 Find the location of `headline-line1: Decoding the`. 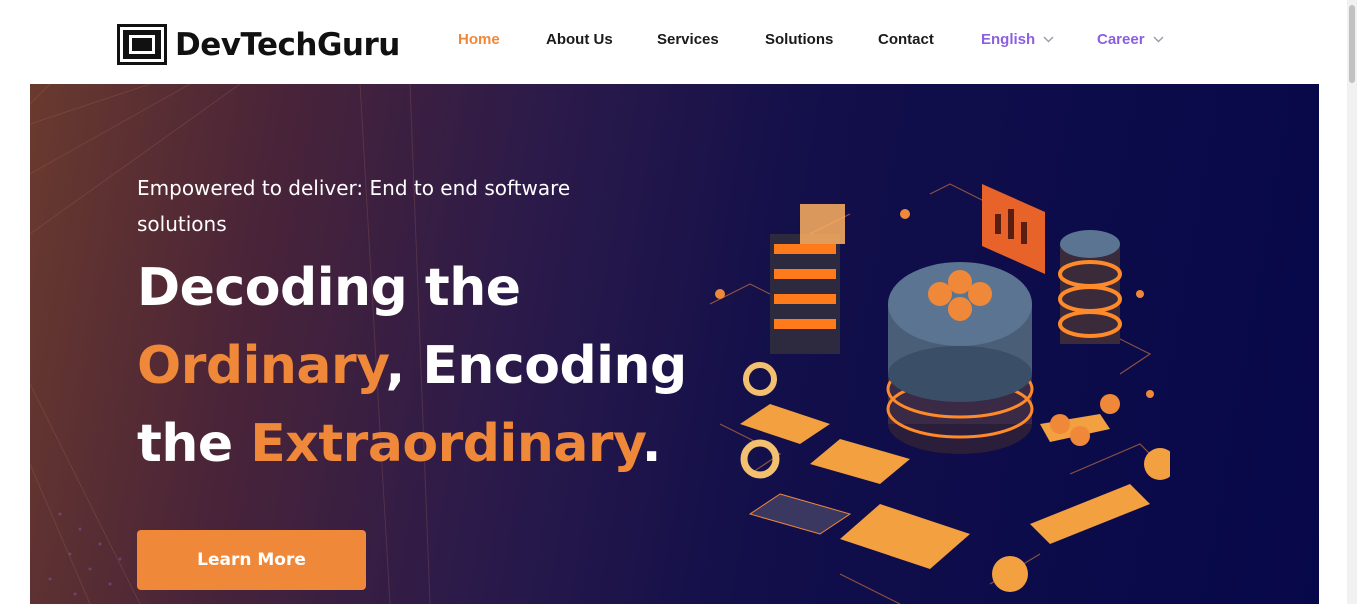

headline-line1: Decoding the is located at coordinates (329, 288).